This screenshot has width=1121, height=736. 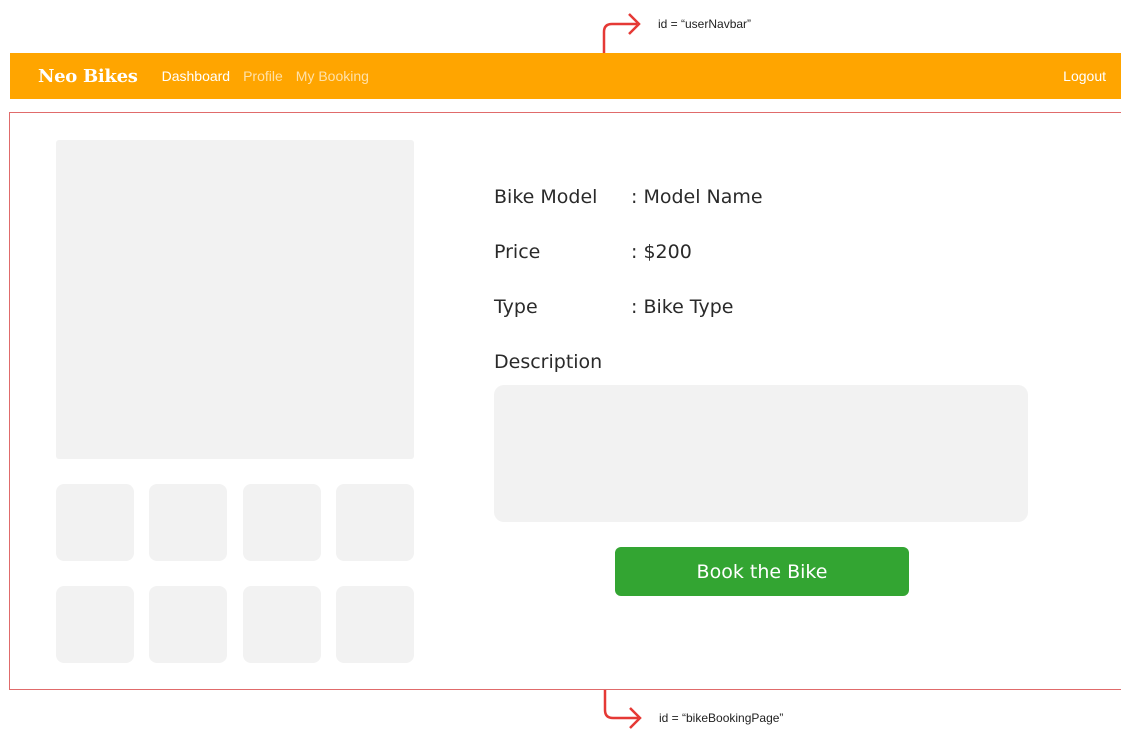 What do you see at coordinates (762, 571) in the screenshot?
I see `book-bike-button: Book the Bike` at bounding box center [762, 571].